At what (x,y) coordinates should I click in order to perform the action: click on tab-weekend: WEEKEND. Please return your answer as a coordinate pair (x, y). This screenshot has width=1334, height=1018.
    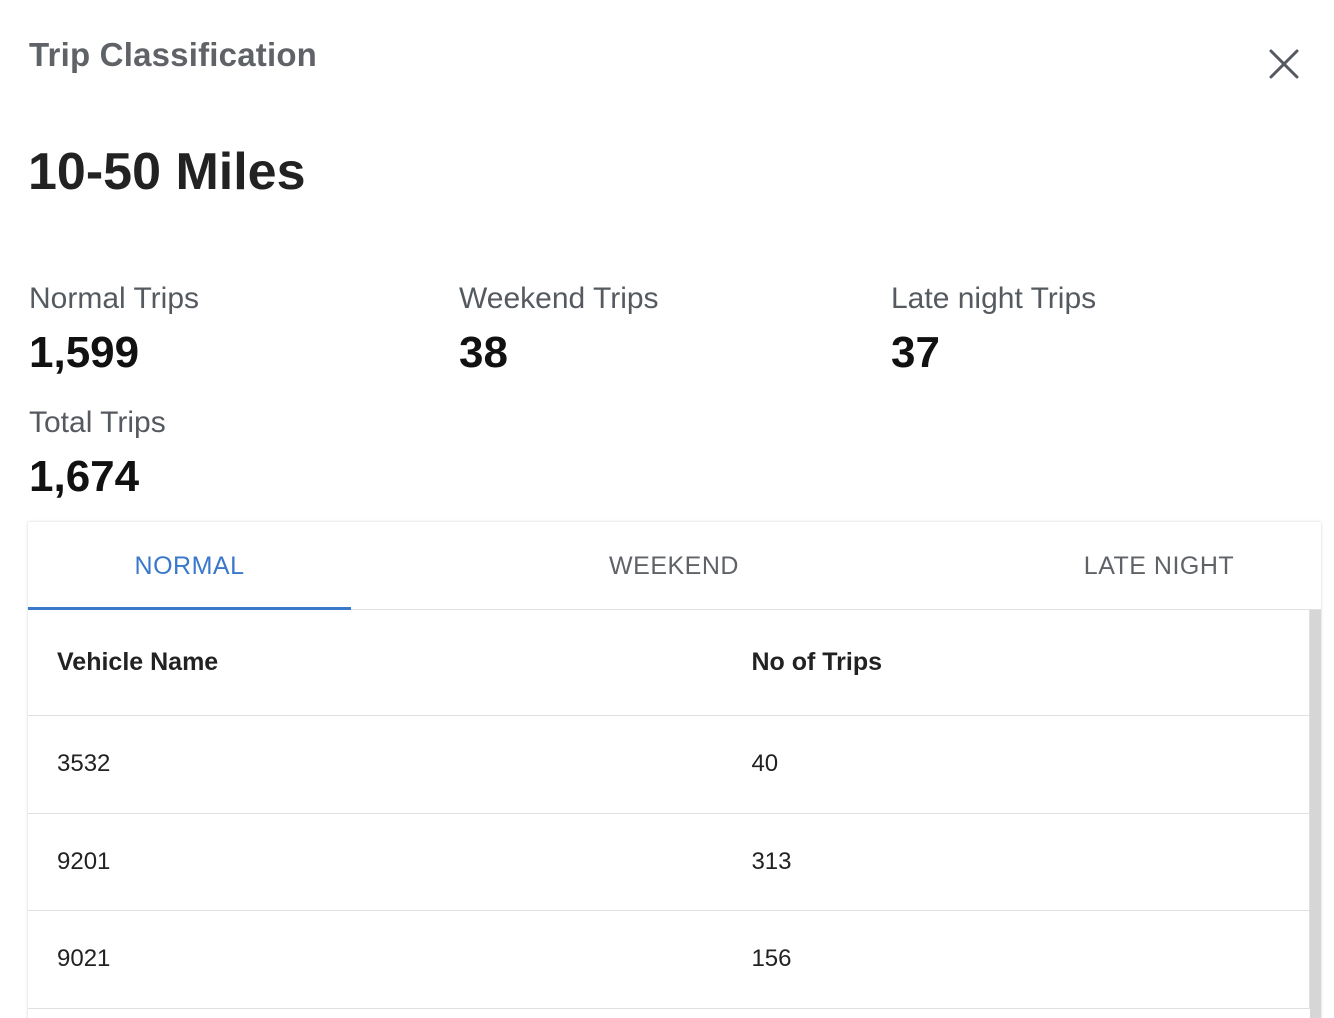
    Looking at the image, I should click on (674, 566).